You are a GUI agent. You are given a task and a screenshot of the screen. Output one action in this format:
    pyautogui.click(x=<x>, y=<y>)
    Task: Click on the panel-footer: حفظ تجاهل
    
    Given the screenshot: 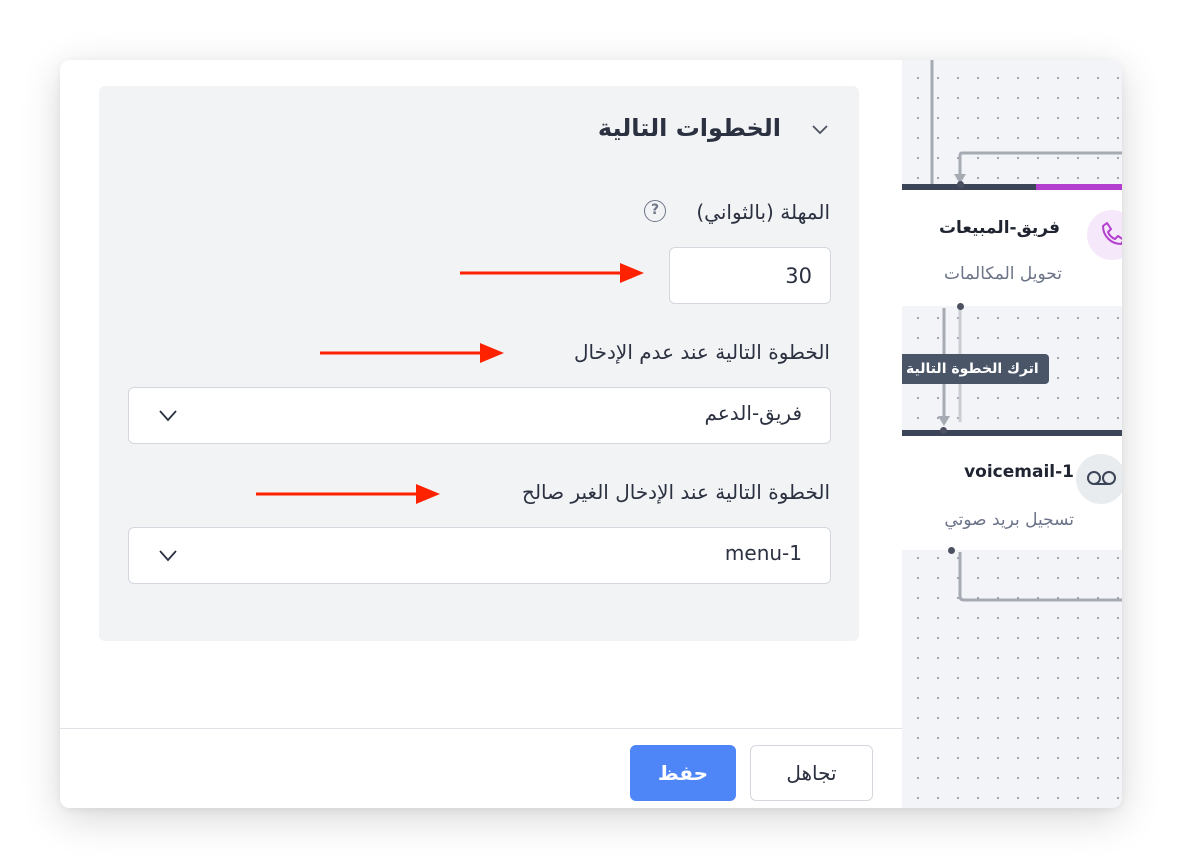 What is the action you would take?
    pyautogui.click(x=481, y=768)
    